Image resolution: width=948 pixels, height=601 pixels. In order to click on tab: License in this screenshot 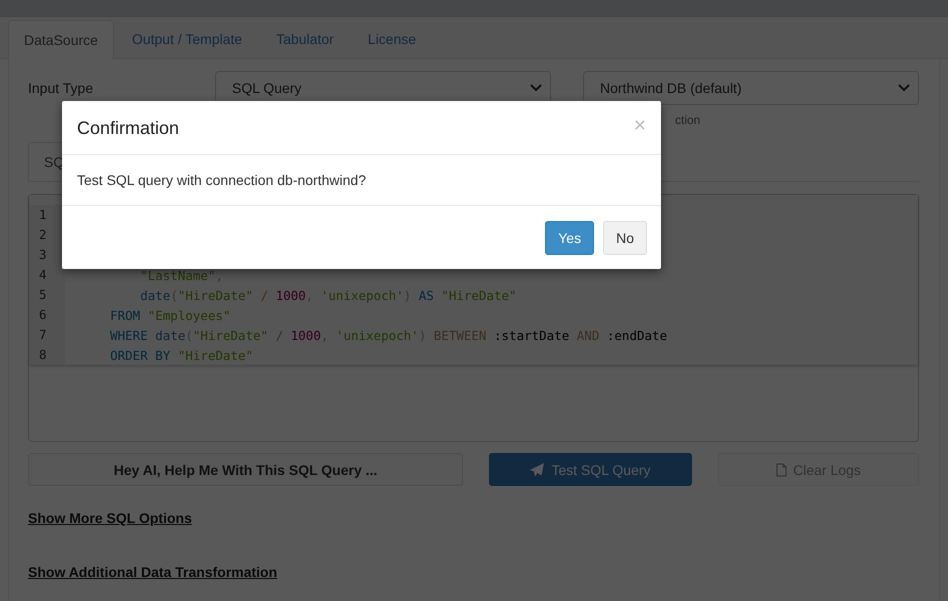, I will do `click(392, 38)`.